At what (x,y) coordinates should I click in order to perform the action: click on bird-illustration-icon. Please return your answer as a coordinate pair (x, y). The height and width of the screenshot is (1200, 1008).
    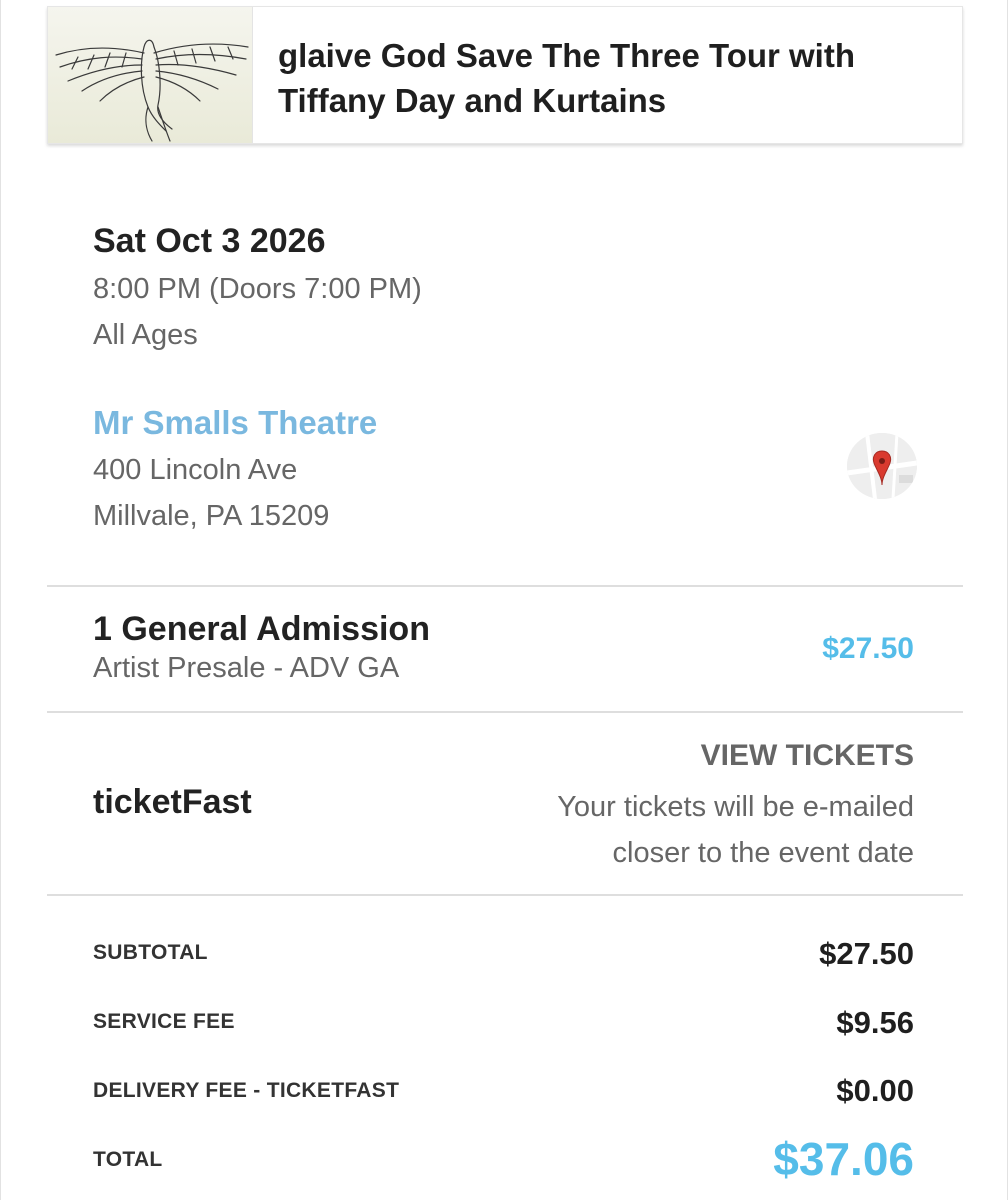
    Looking at the image, I should click on (150, 75).